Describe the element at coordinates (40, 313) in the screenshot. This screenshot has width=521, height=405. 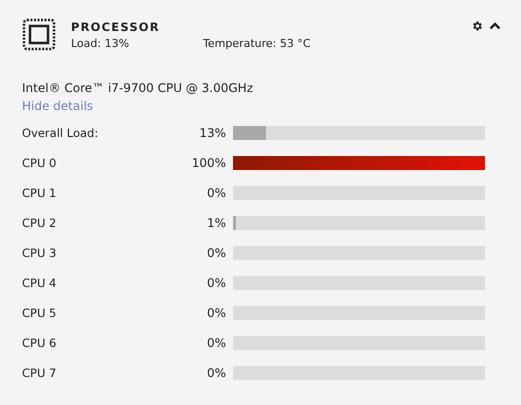
I see `row-label: CPU 5` at that location.